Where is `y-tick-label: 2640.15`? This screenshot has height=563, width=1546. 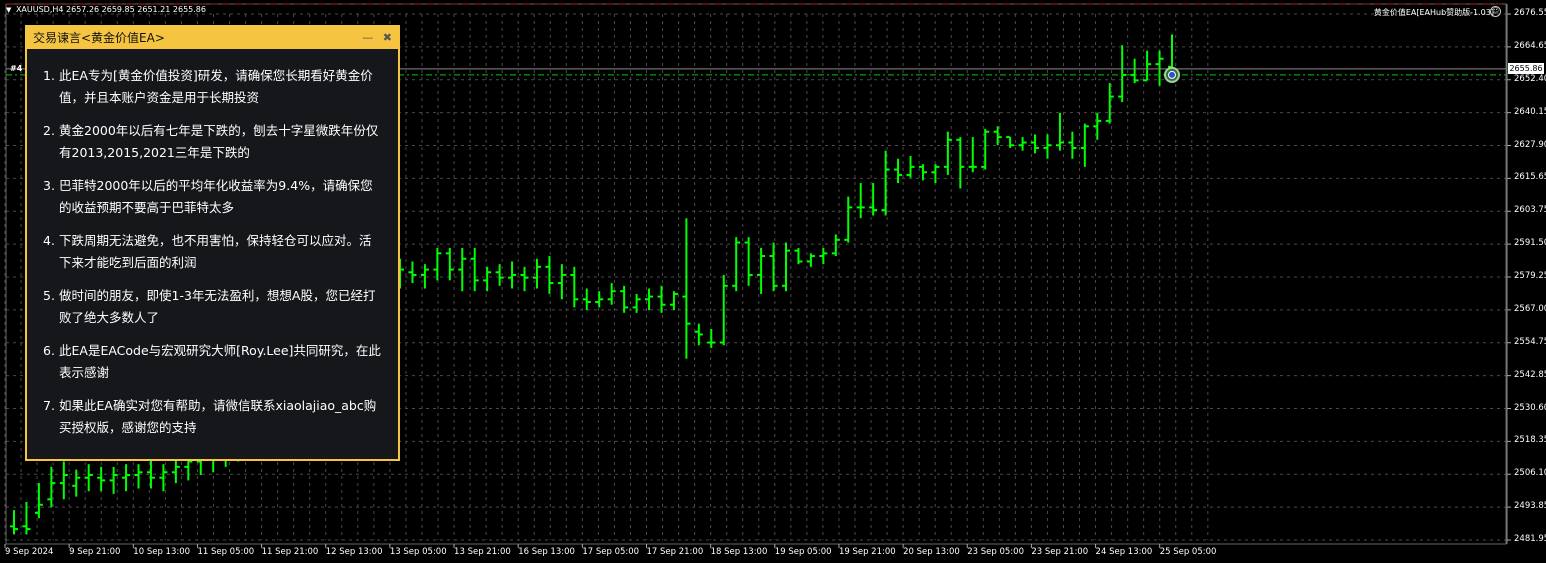 y-tick-label: 2640.15 is located at coordinates (1530, 111).